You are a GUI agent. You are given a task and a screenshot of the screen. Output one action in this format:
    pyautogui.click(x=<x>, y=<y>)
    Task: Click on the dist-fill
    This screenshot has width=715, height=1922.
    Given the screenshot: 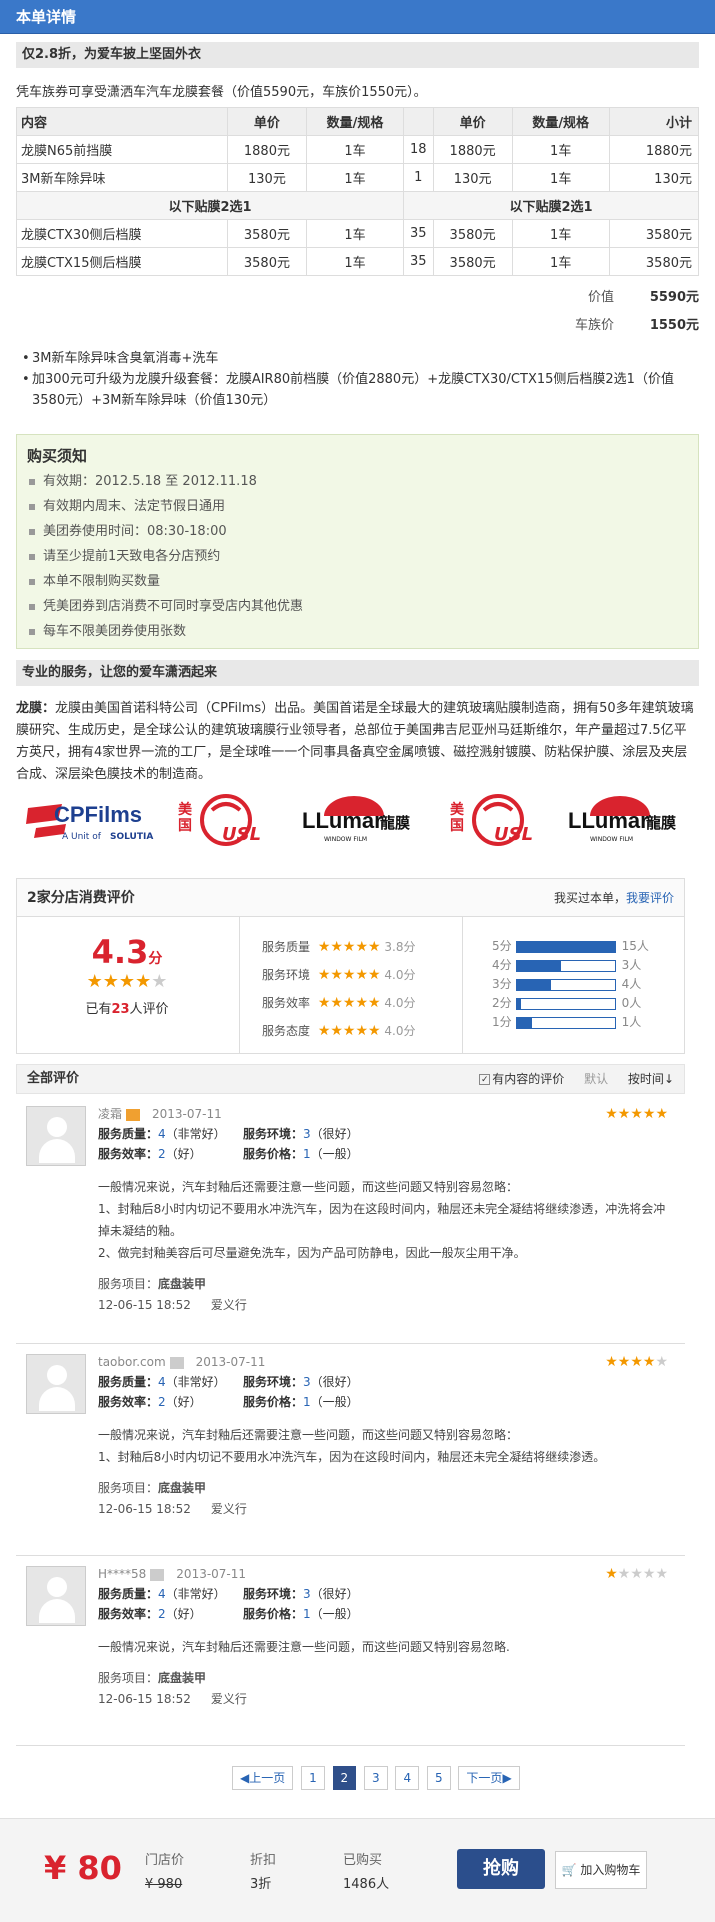 What is the action you would take?
    pyautogui.click(x=538, y=965)
    